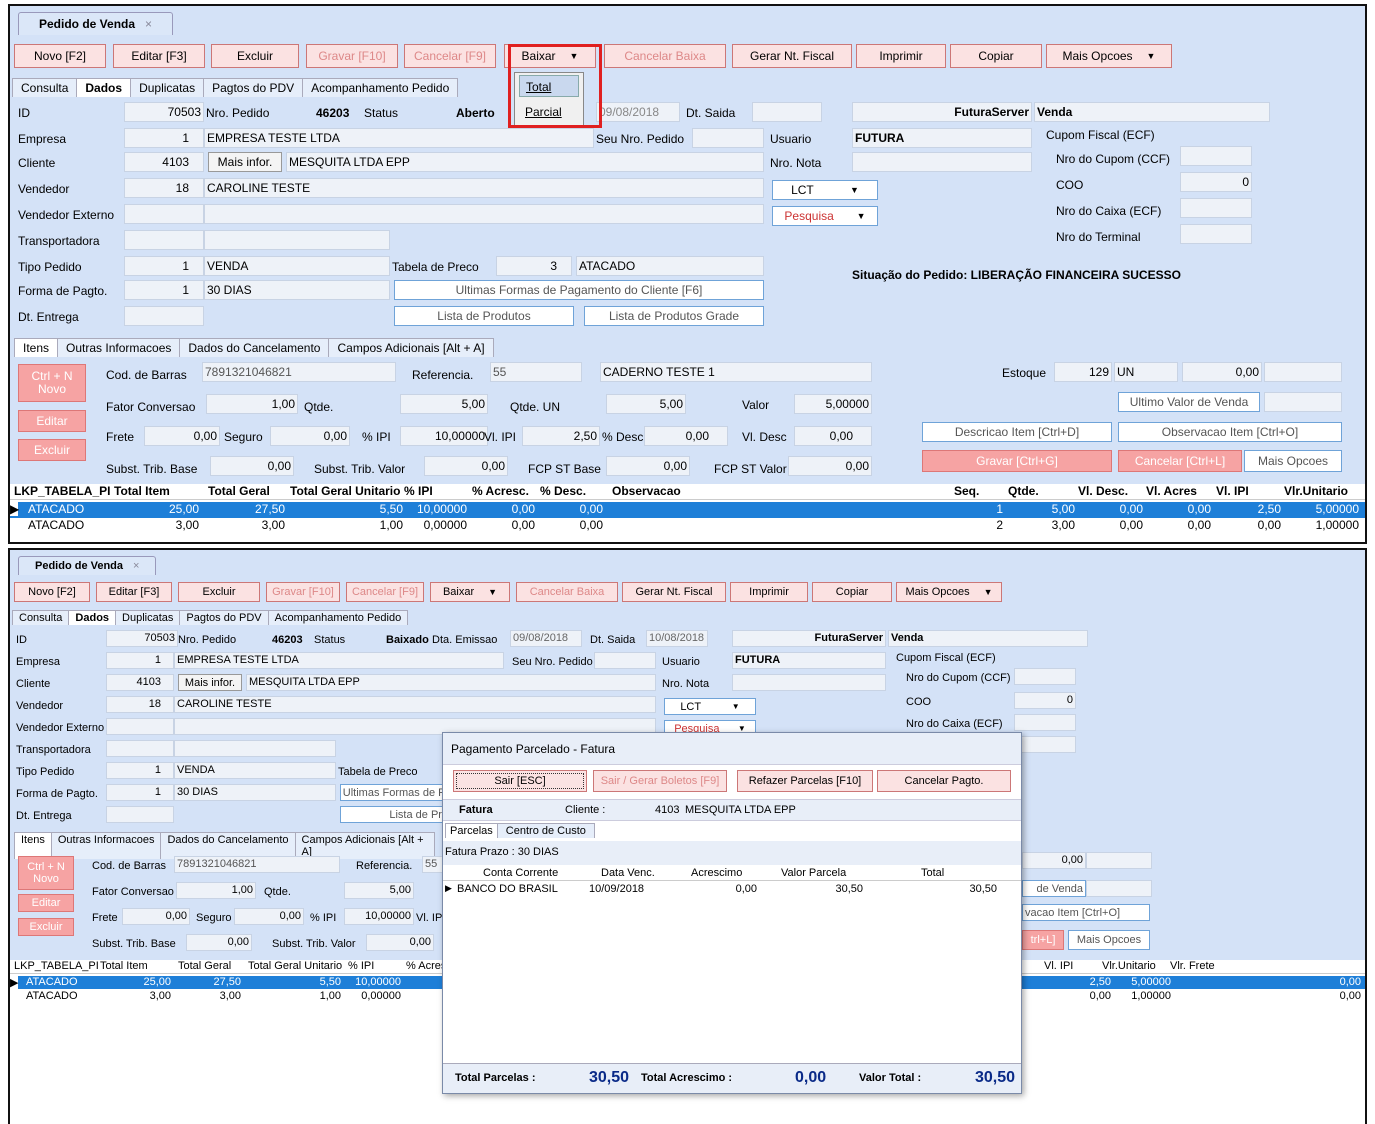  Describe the element at coordinates (536, 372) in the screenshot. I see `referencia-field: 55` at that location.